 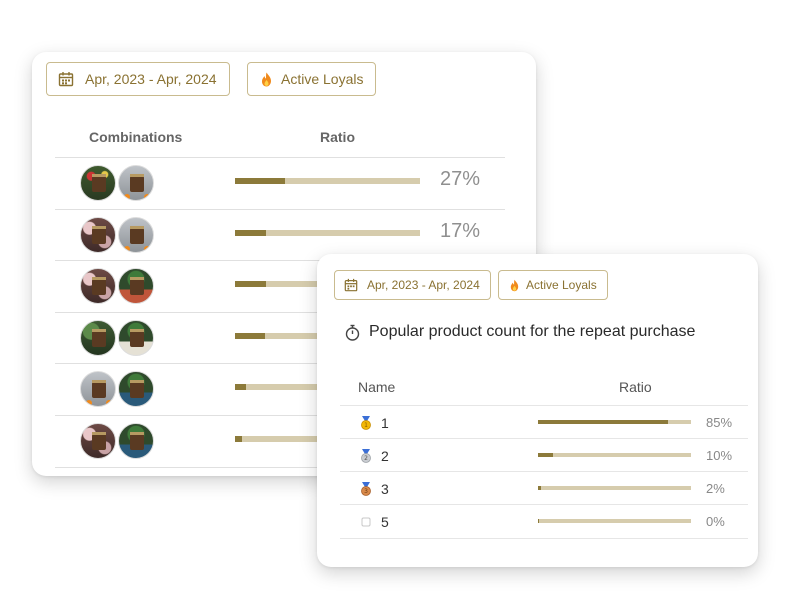 I want to click on row-name-text: 3, so click(x=385, y=488).